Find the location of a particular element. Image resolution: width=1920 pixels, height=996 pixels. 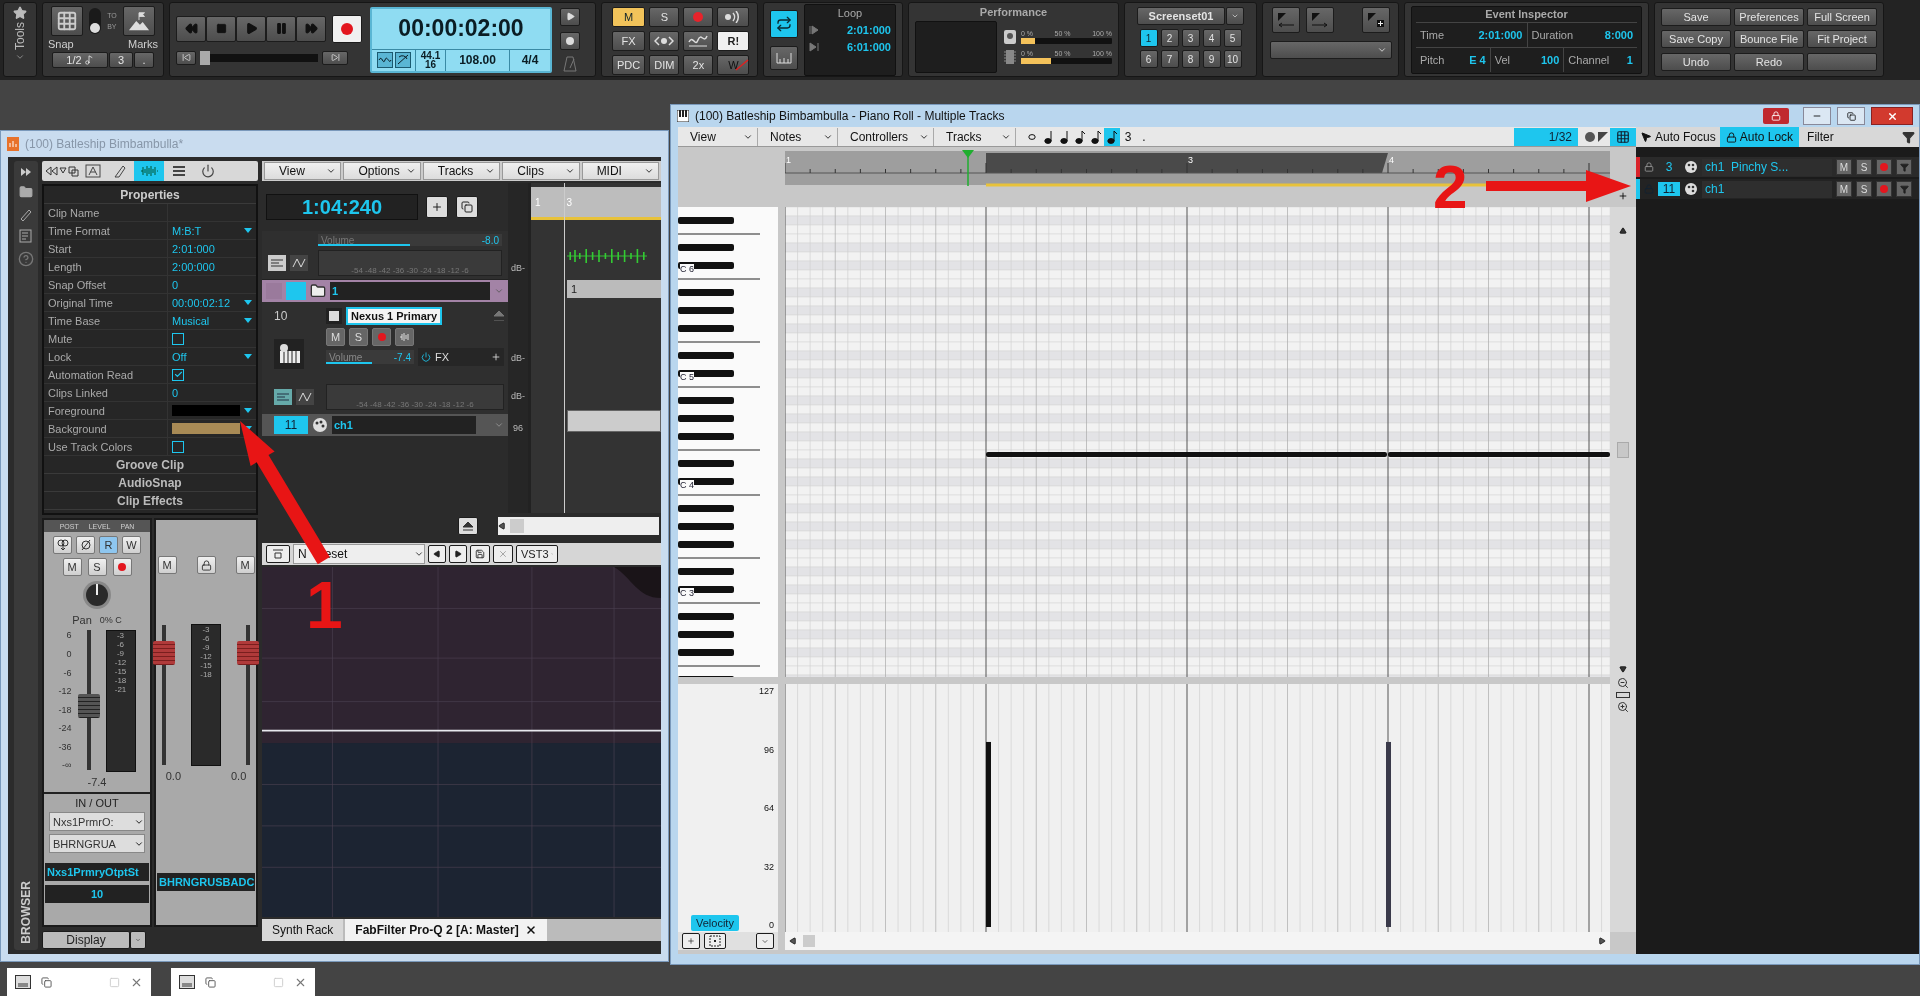

display-dropdown: Display is located at coordinates (86, 940).